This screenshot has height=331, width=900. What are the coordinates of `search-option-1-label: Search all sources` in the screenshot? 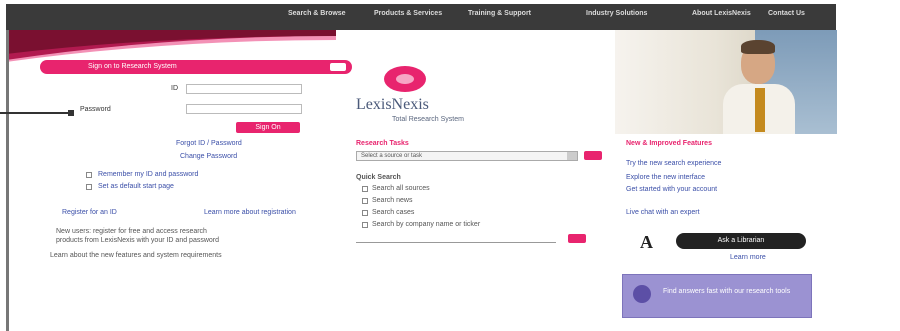 It's located at (401, 188).